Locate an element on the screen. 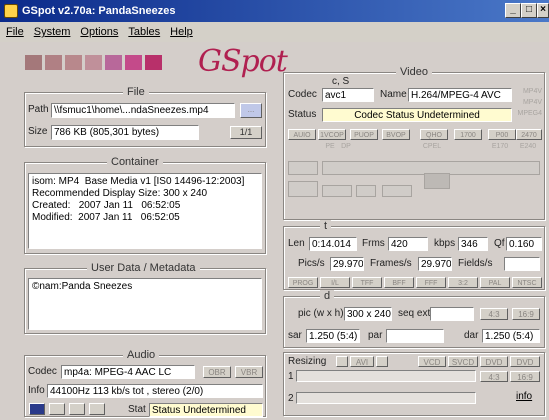 This screenshot has height=420, width=549. frames-field: 29.970 is located at coordinates (435, 264).